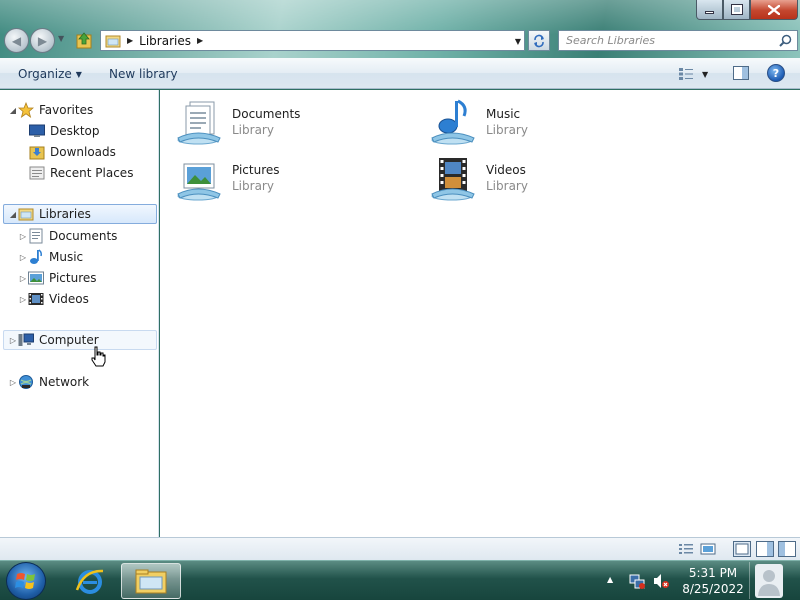 The height and width of the screenshot is (600, 800). I want to click on nav-recent-places: Recent Places, so click(81, 173).